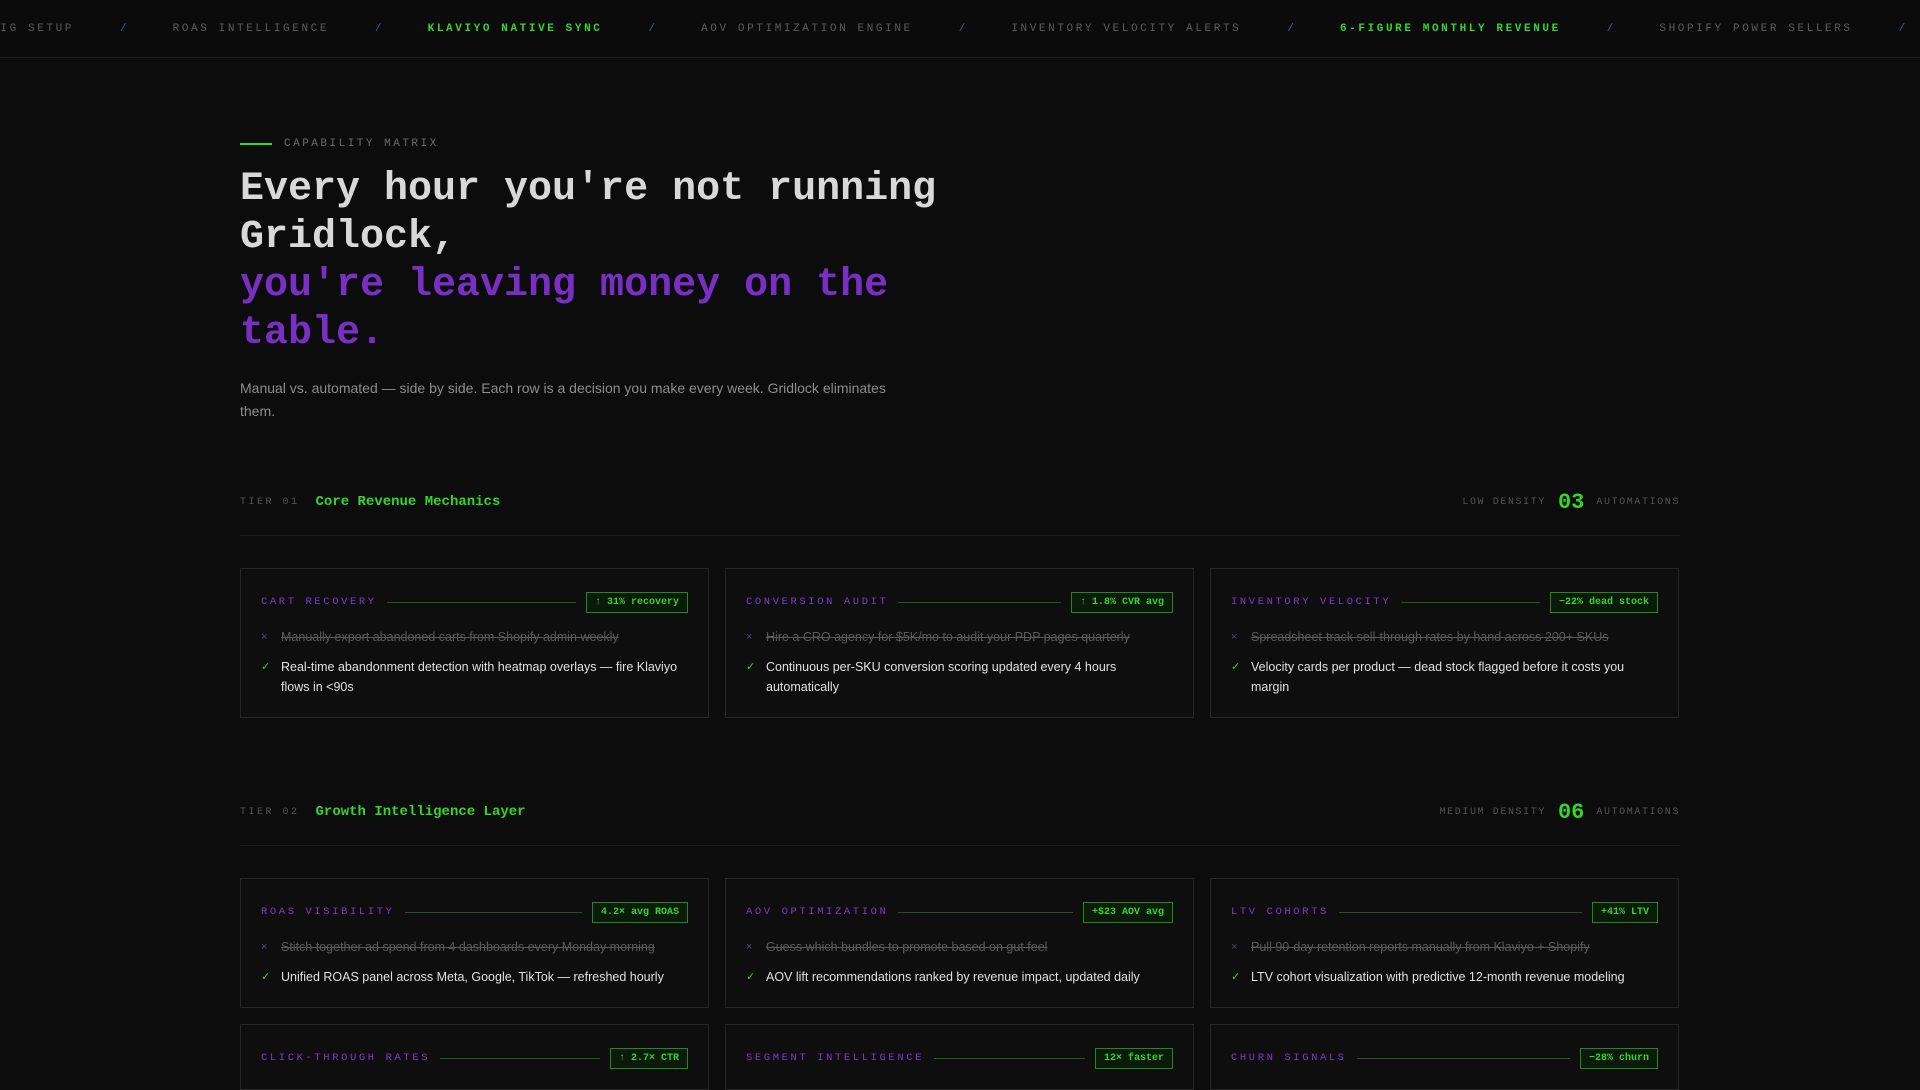 The width and height of the screenshot is (1920, 1090). I want to click on tier-title: Core Revenue Mechanics, so click(408, 502).